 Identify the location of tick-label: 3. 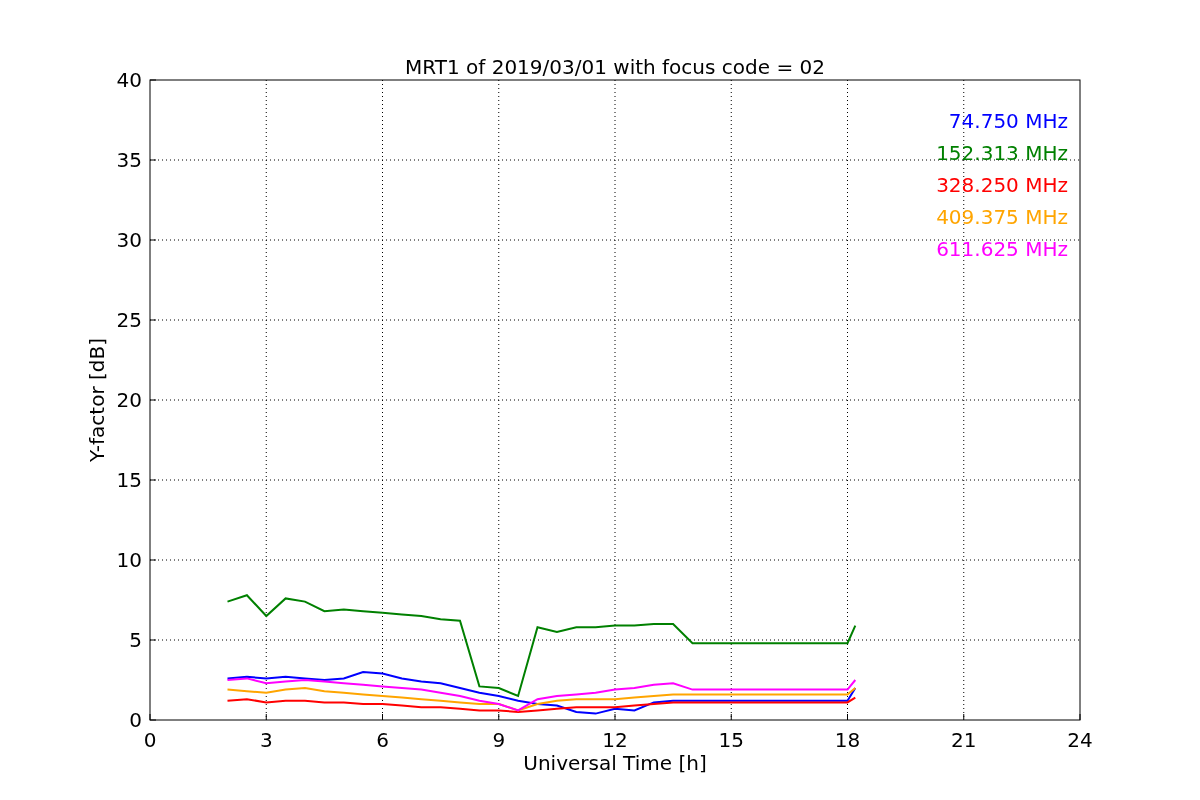
(266, 740).